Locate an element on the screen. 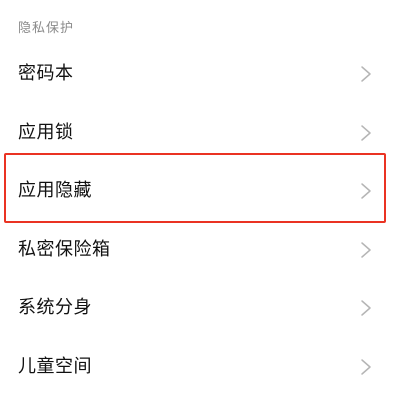 The height and width of the screenshot is (402, 400). item-label: 应用锁 is located at coordinates (46, 132).